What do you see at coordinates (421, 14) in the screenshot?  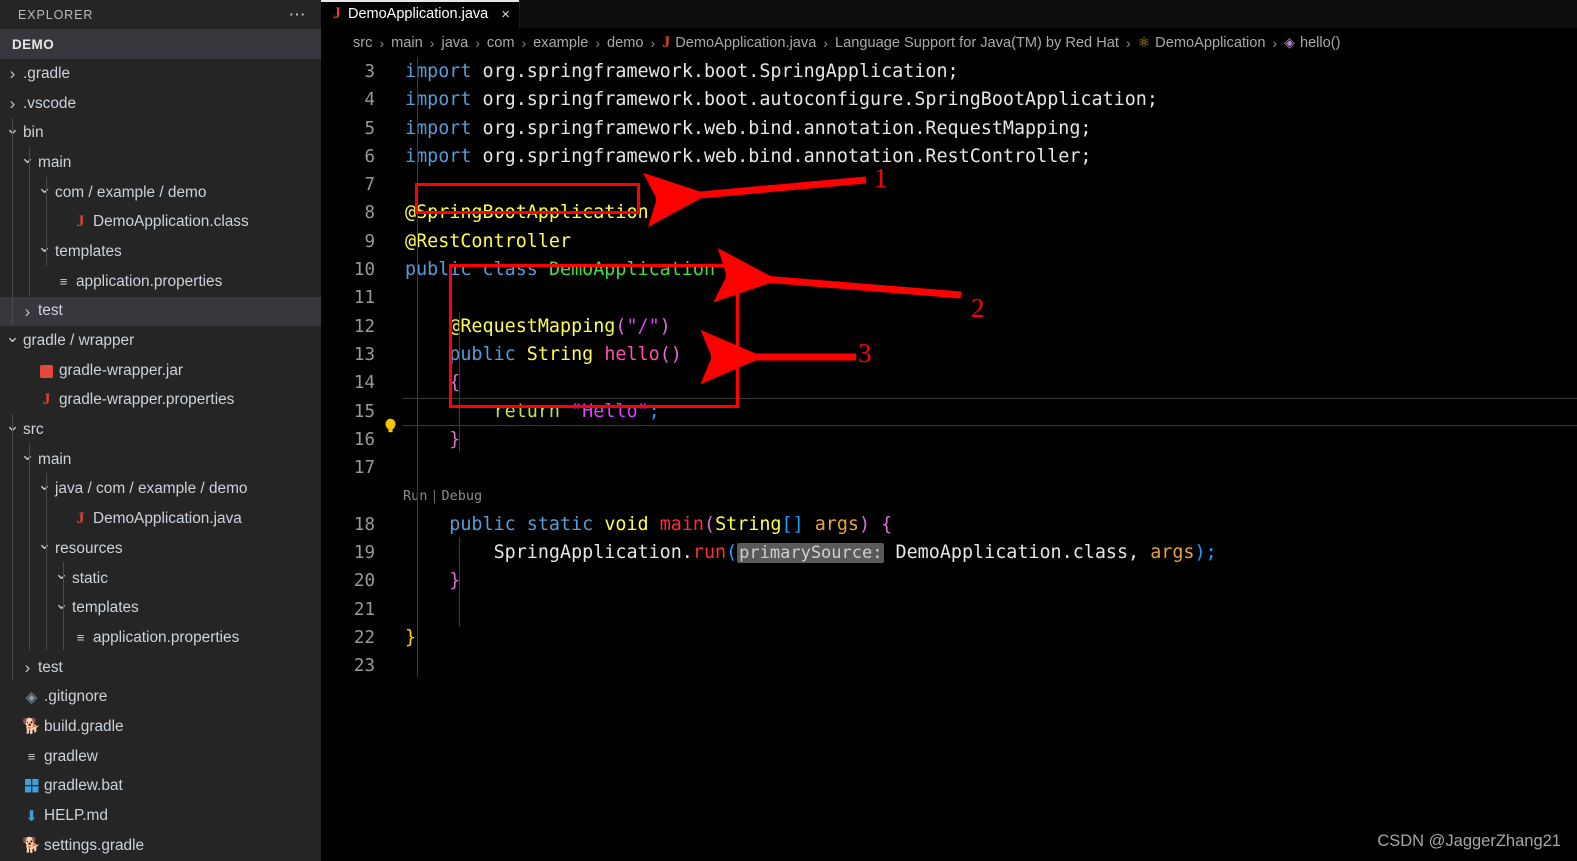 I see `tab-demoapplication-java: J DemoApplication.java ×` at bounding box center [421, 14].